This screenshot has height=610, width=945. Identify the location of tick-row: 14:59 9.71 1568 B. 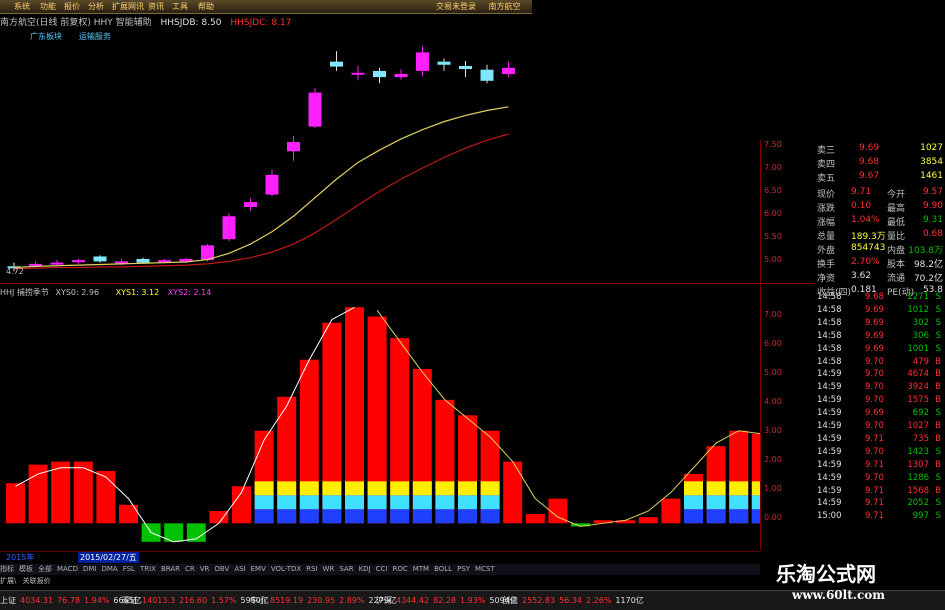
(879, 492).